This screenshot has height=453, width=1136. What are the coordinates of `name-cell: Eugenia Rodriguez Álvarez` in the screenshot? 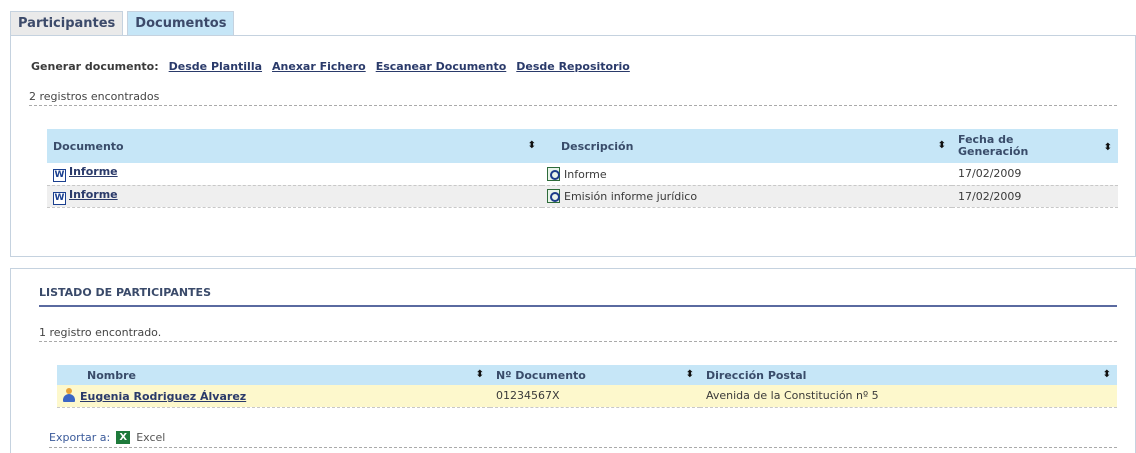 It's located at (273, 396).